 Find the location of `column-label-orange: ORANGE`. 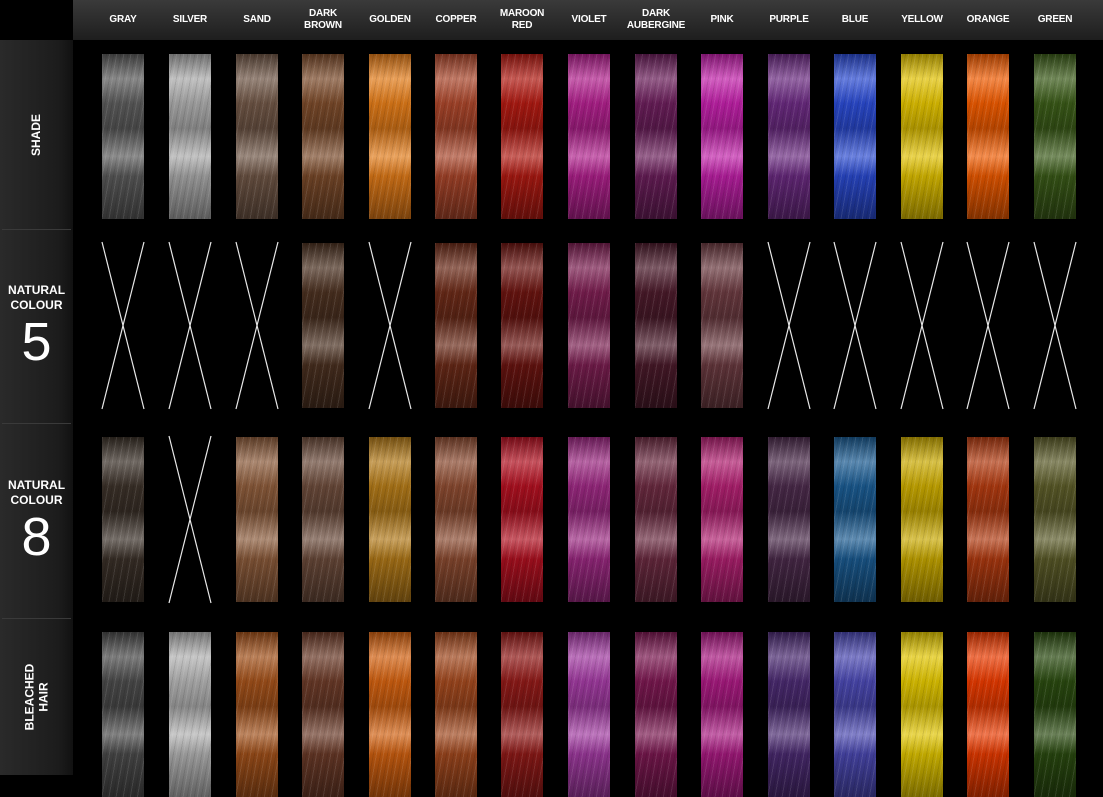

column-label-orange: ORANGE is located at coordinates (988, 19).